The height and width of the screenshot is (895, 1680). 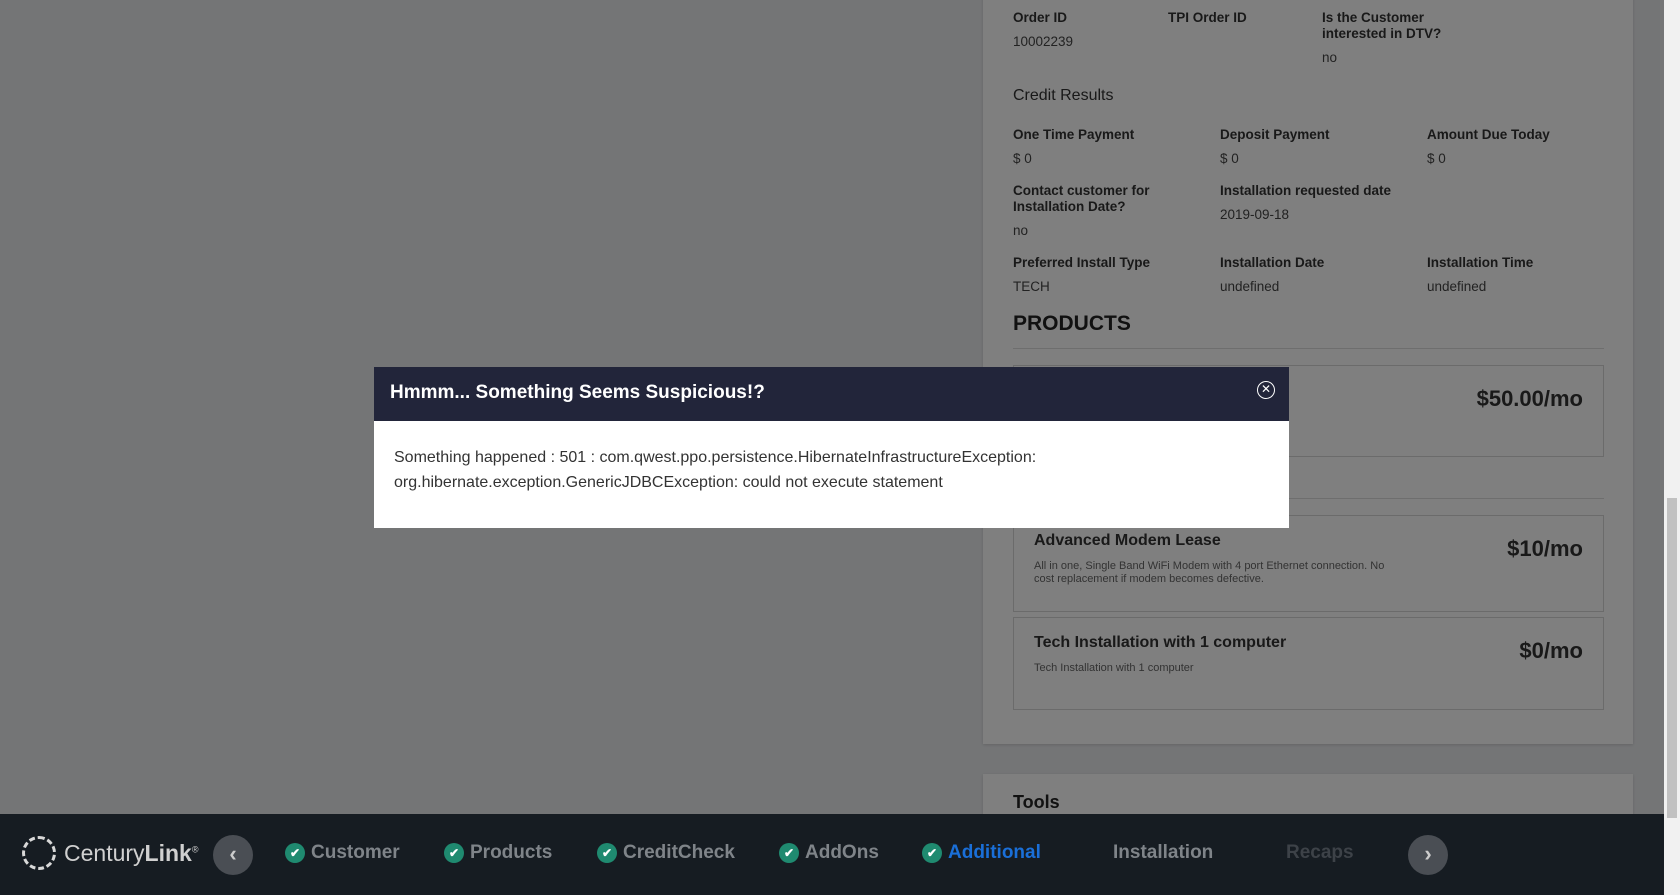 I want to click on scrollbar-thumb, so click(x=1672, y=658).